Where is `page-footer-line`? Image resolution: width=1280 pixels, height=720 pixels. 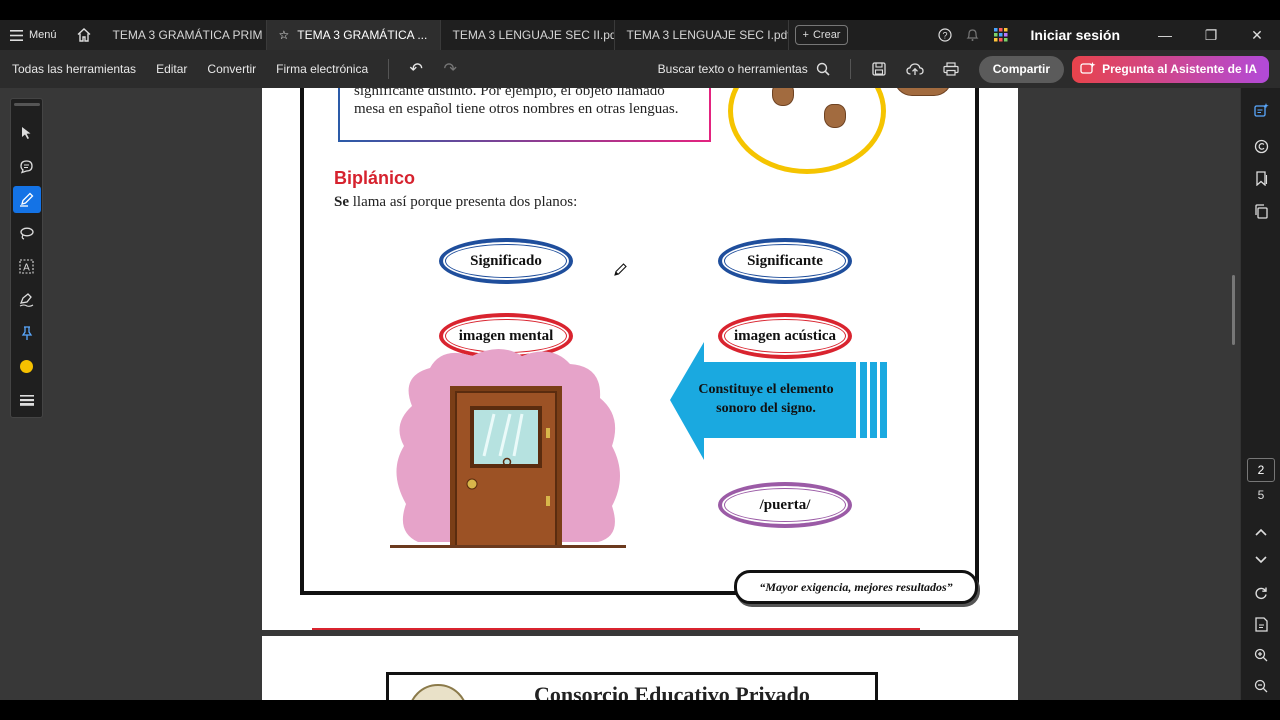
page-footer-line is located at coordinates (616, 629).